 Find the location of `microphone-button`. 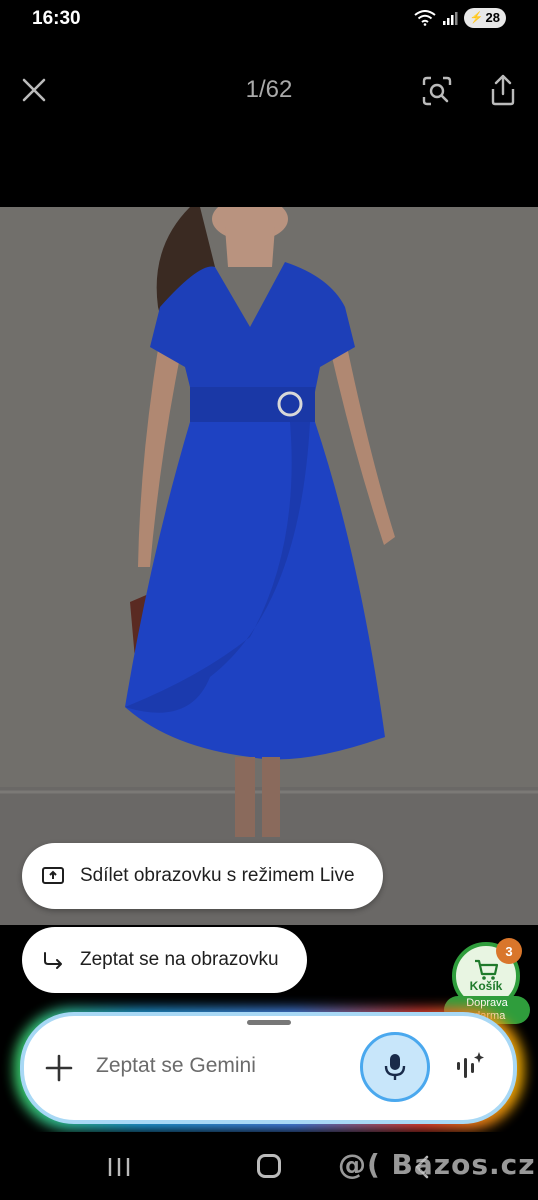

microphone-button is located at coordinates (395, 1067).